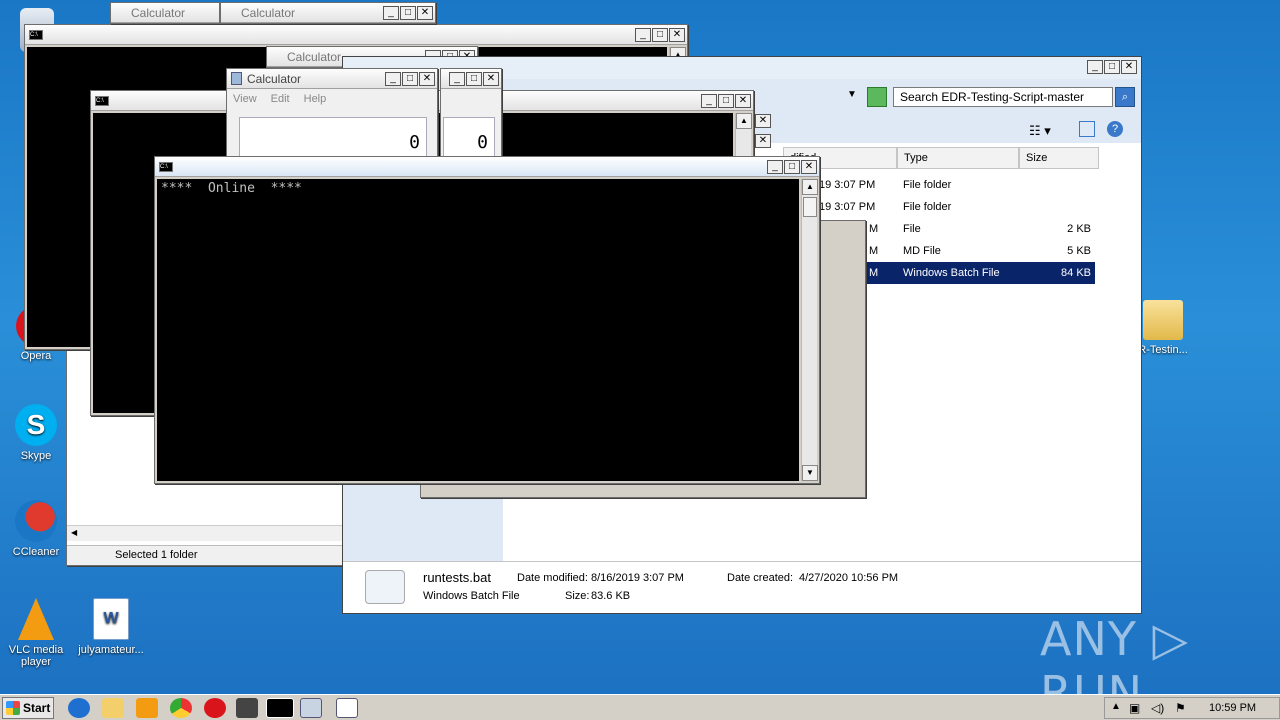  What do you see at coordinates (1180, 708) in the screenshot?
I see `action-center-flag-icon: ⚑` at bounding box center [1180, 708].